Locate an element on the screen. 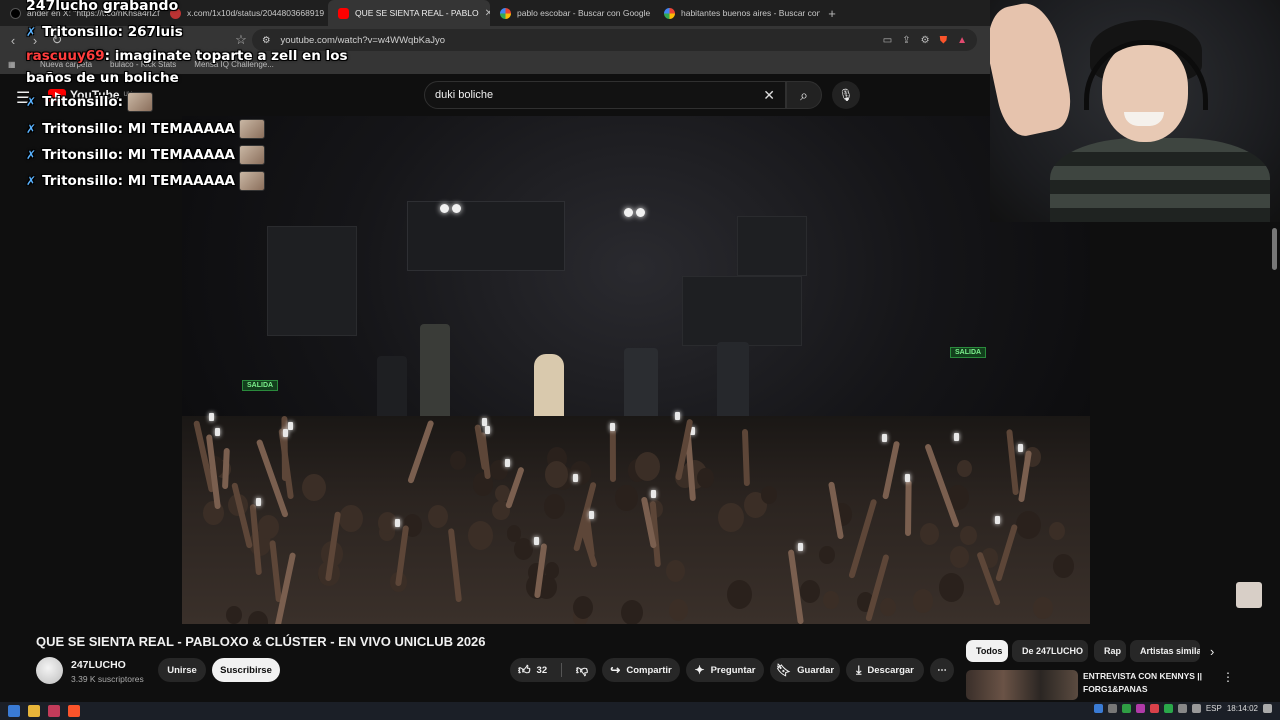 This screenshot has height=720, width=1280. chat-message: ✗ Tritonsillo : MI TEMAAAAA is located at coordinates (145, 181).